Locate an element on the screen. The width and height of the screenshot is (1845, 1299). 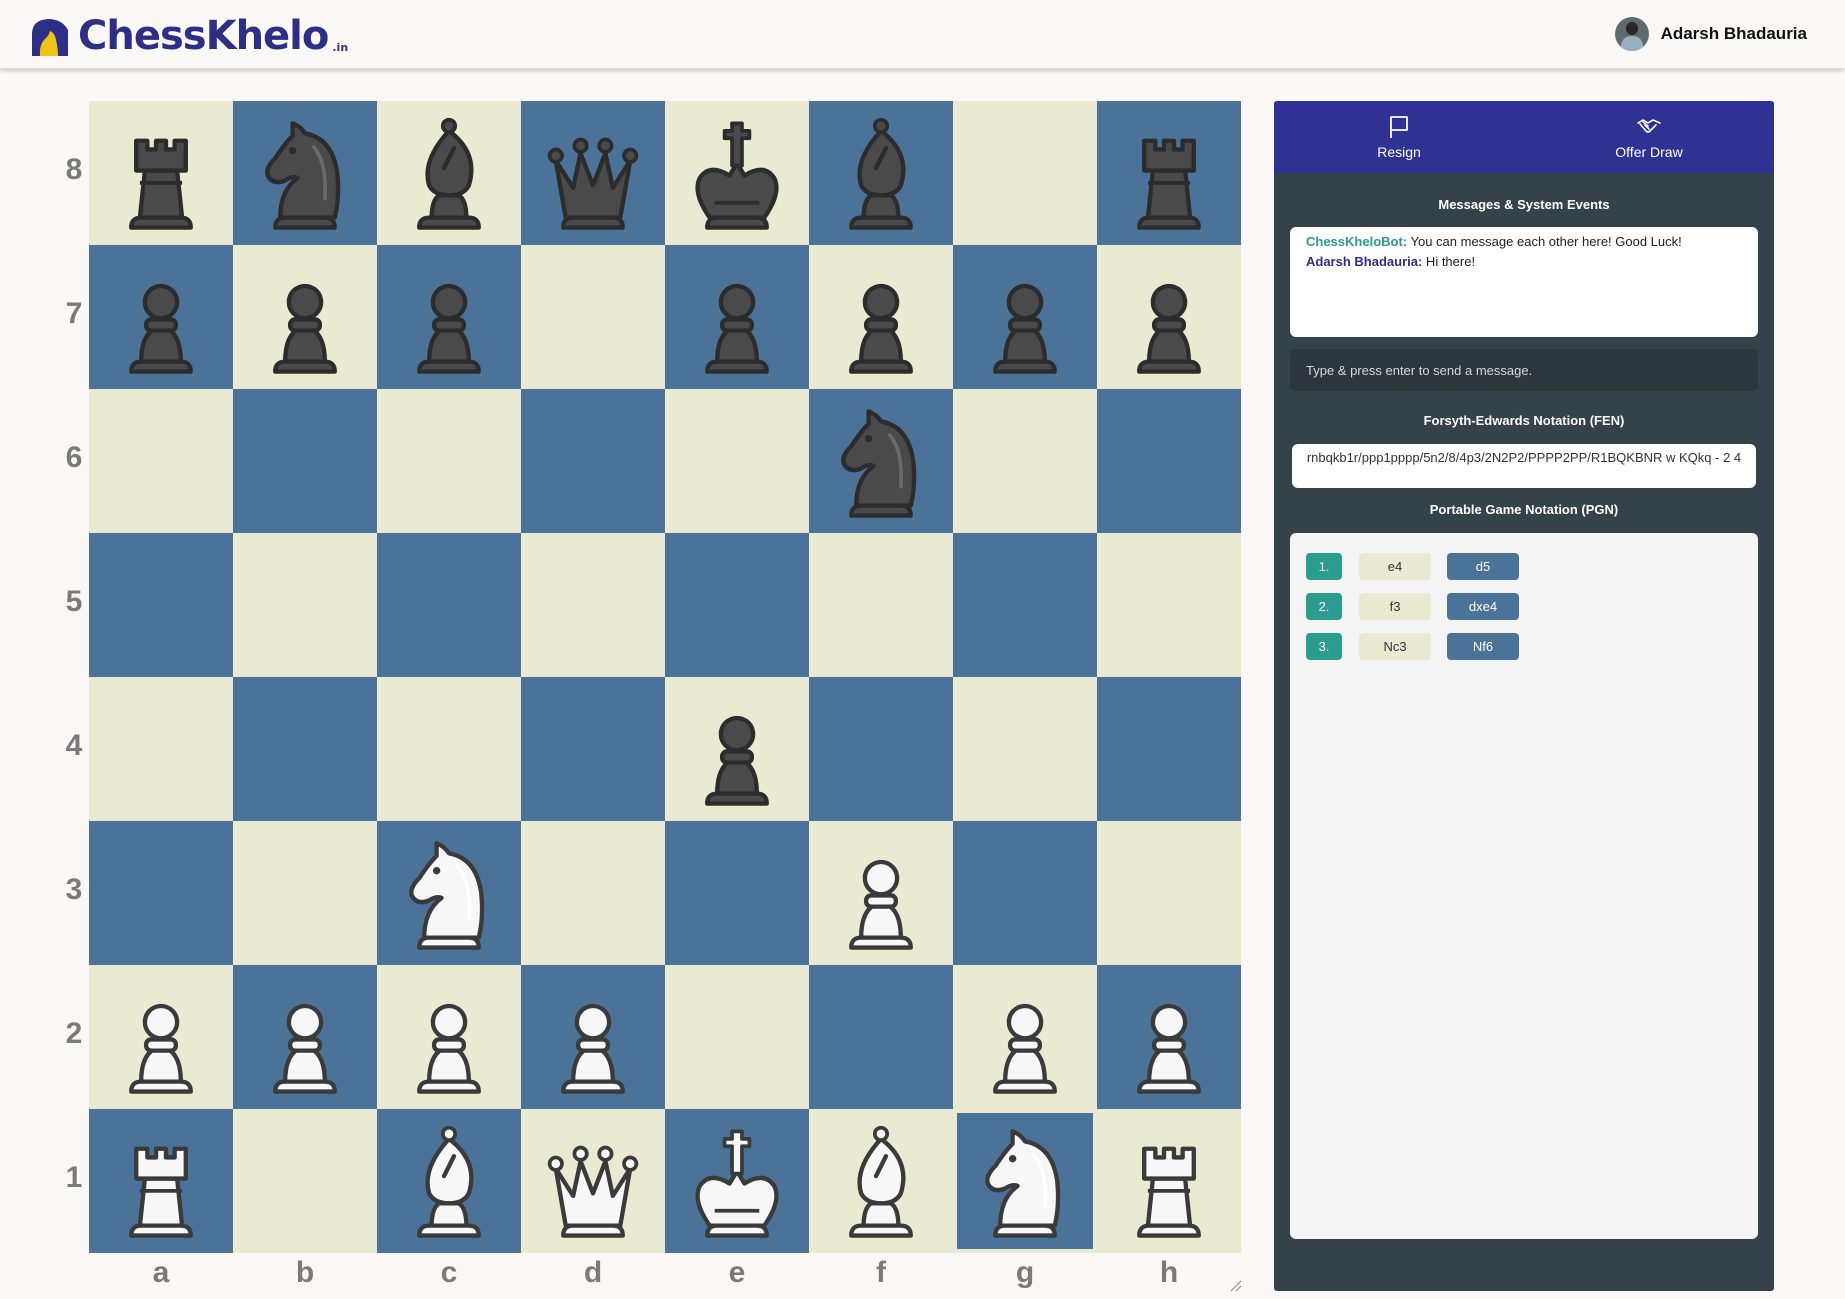
square-a3 is located at coordinates (161, 893).